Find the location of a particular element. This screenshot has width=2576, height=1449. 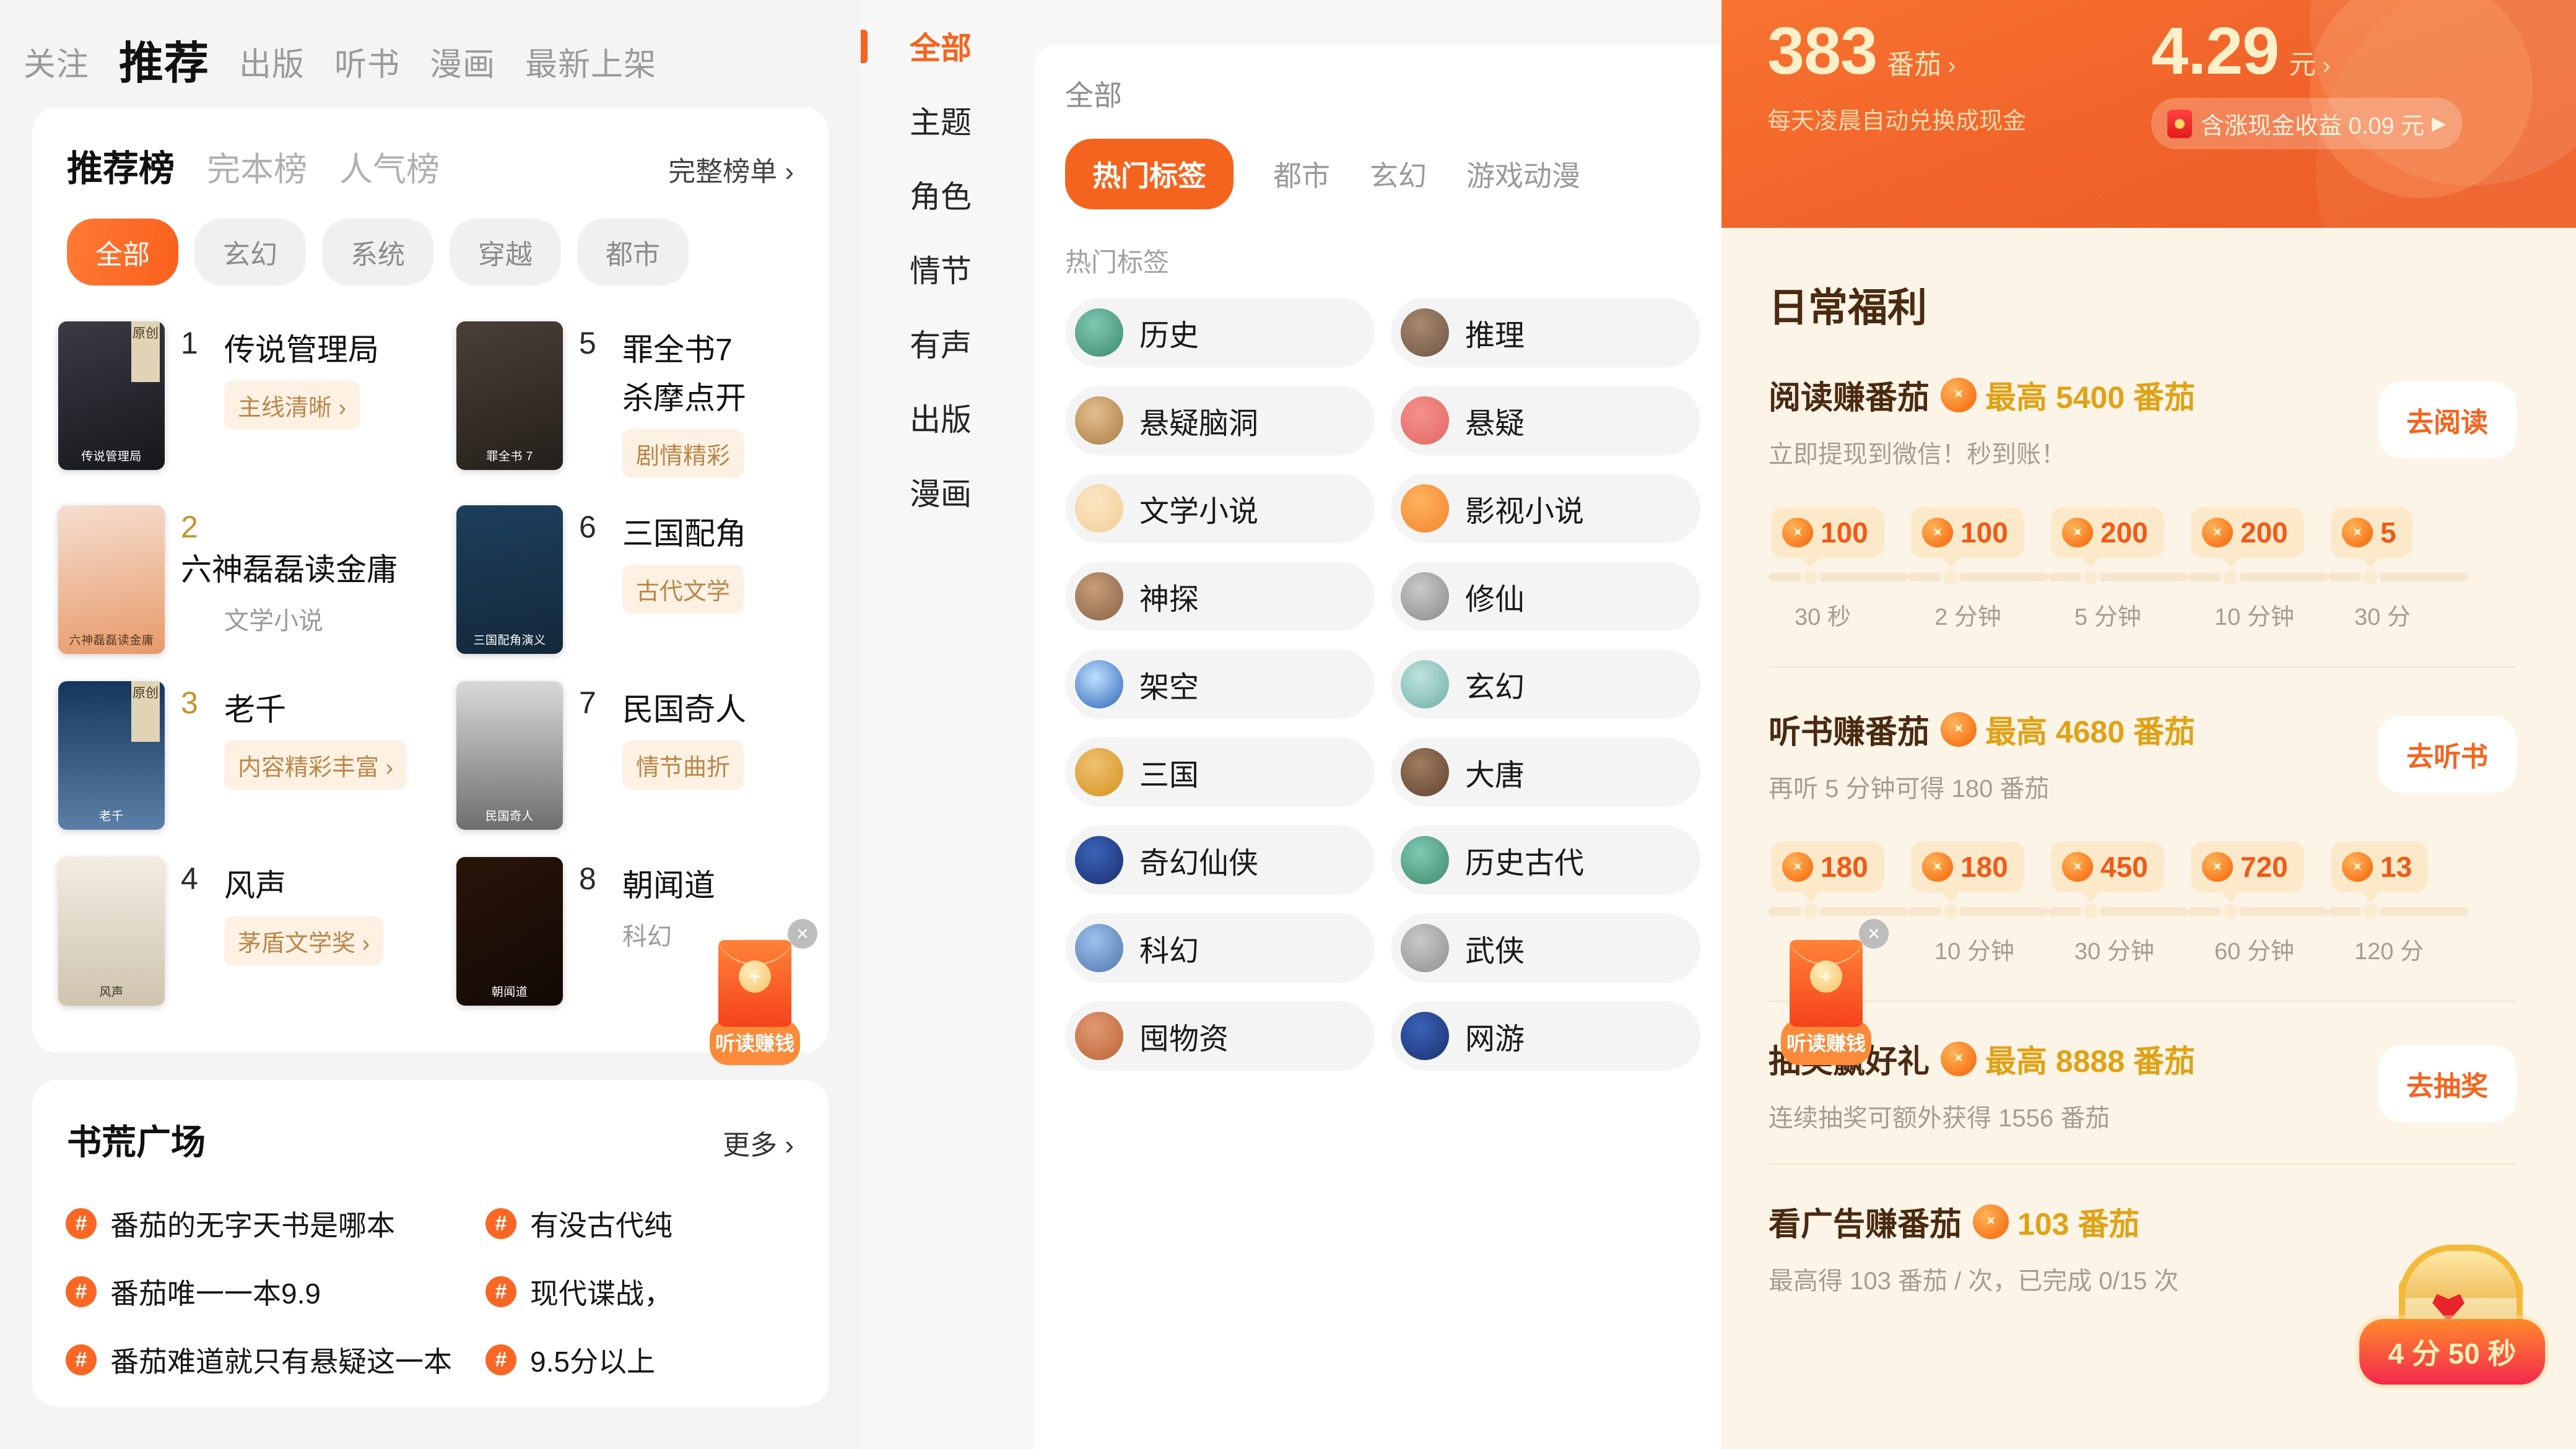

plaza-header: 书荒广场 更多 › is located at coordinates (430, 1122).